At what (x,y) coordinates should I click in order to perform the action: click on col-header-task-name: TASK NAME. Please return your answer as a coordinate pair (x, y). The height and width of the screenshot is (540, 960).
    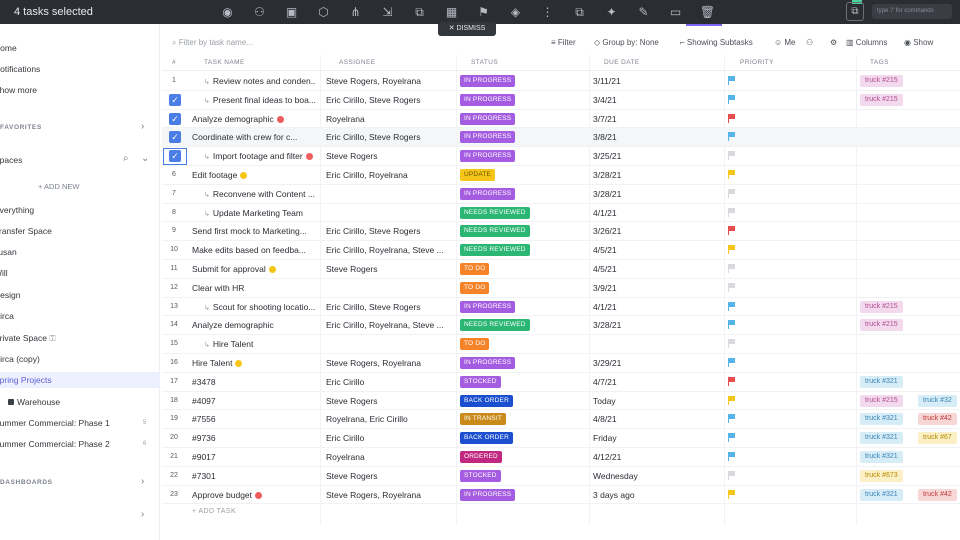
    Looking at the image, I should click on (224, 62).